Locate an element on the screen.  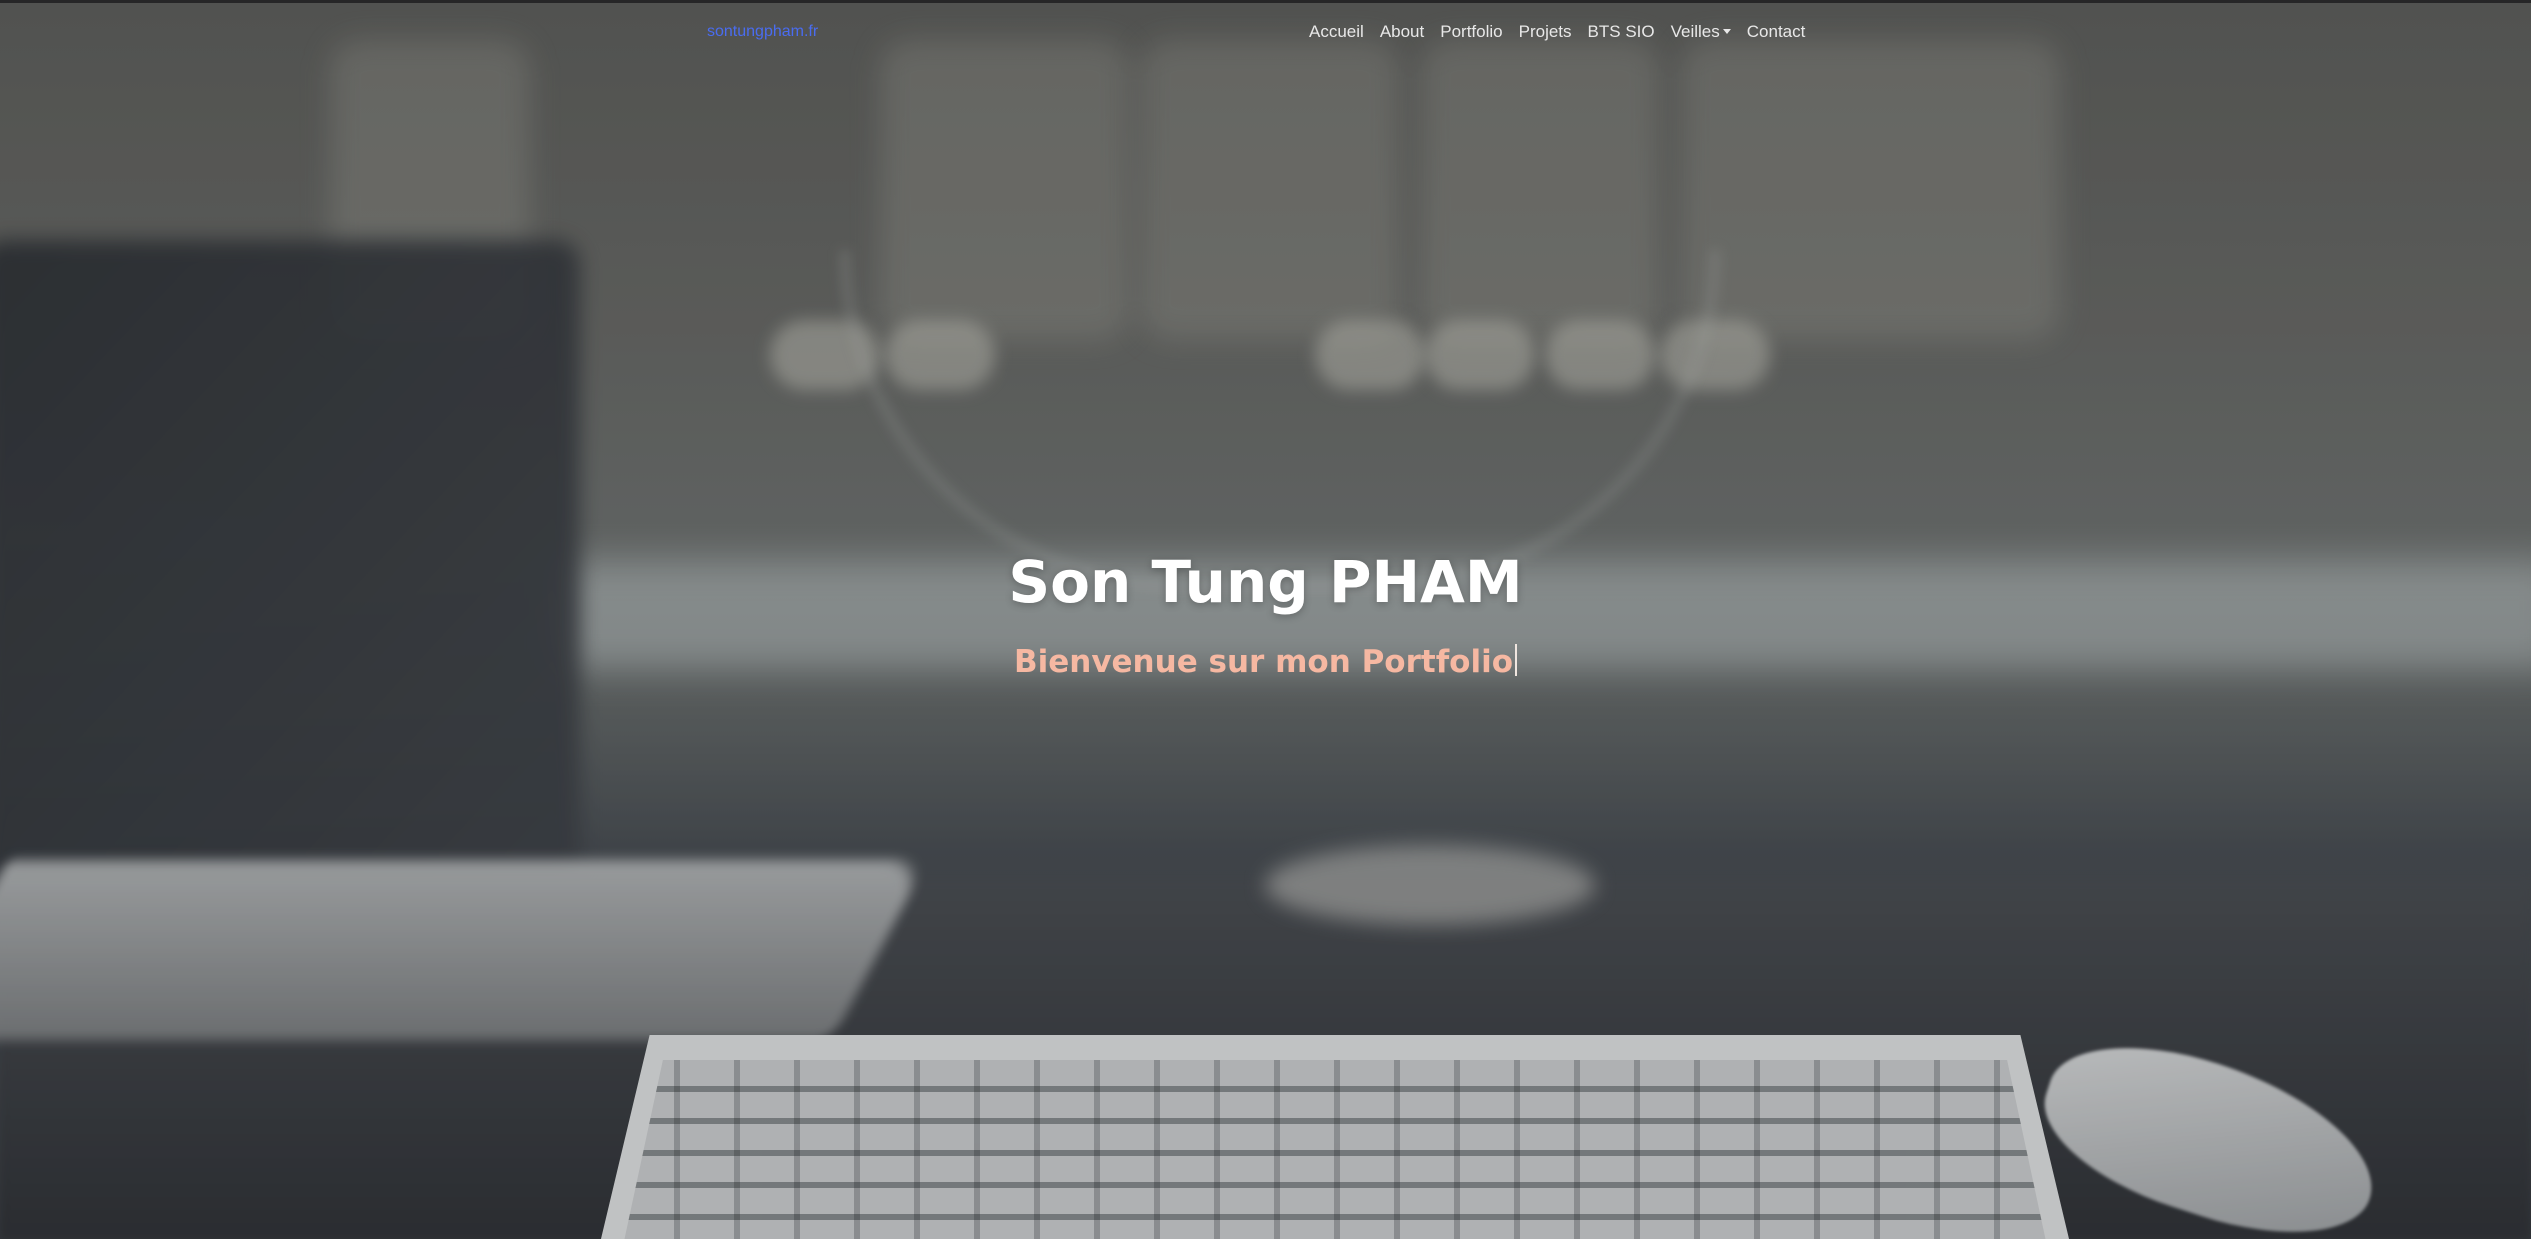
nav-item-veilles-label: Veilles is located at coordinates (1695, 31).